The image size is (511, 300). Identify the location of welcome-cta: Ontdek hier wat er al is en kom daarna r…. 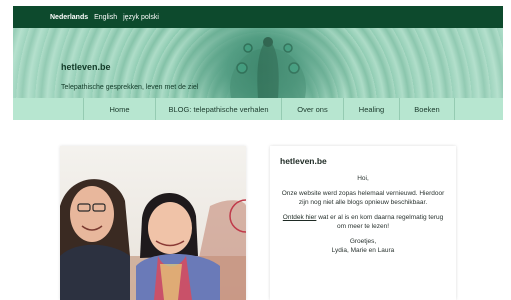
(363, 222).